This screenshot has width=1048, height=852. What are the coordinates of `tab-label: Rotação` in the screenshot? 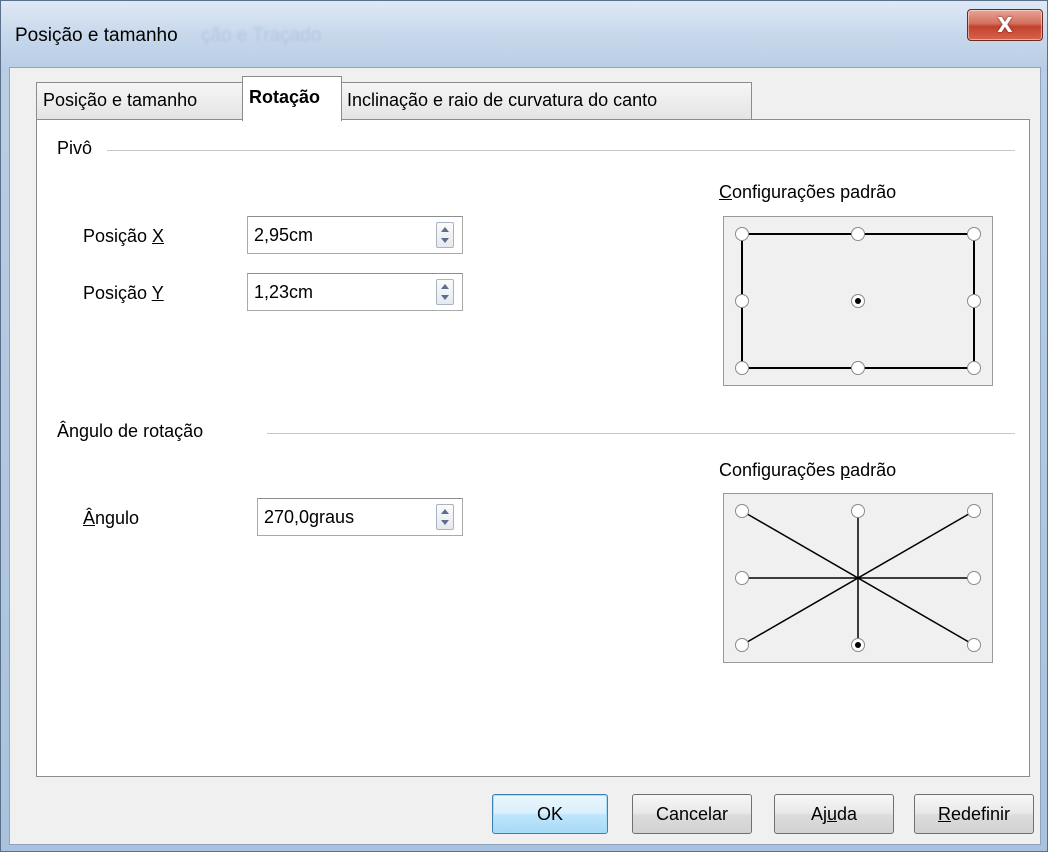 It's located at (285, 97).